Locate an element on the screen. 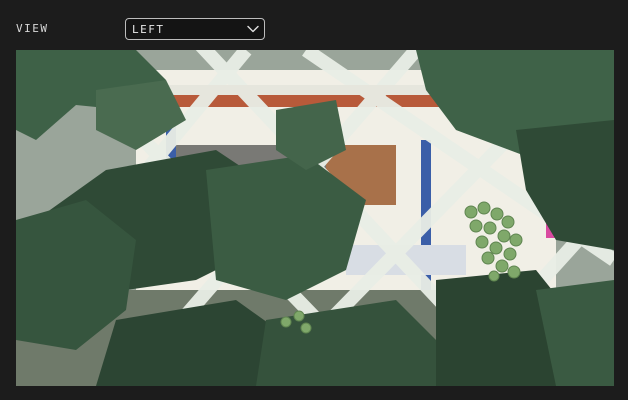 This screenshot has height=400, width=628. view-select-value: LEFT is located at coordinates (148, 29).